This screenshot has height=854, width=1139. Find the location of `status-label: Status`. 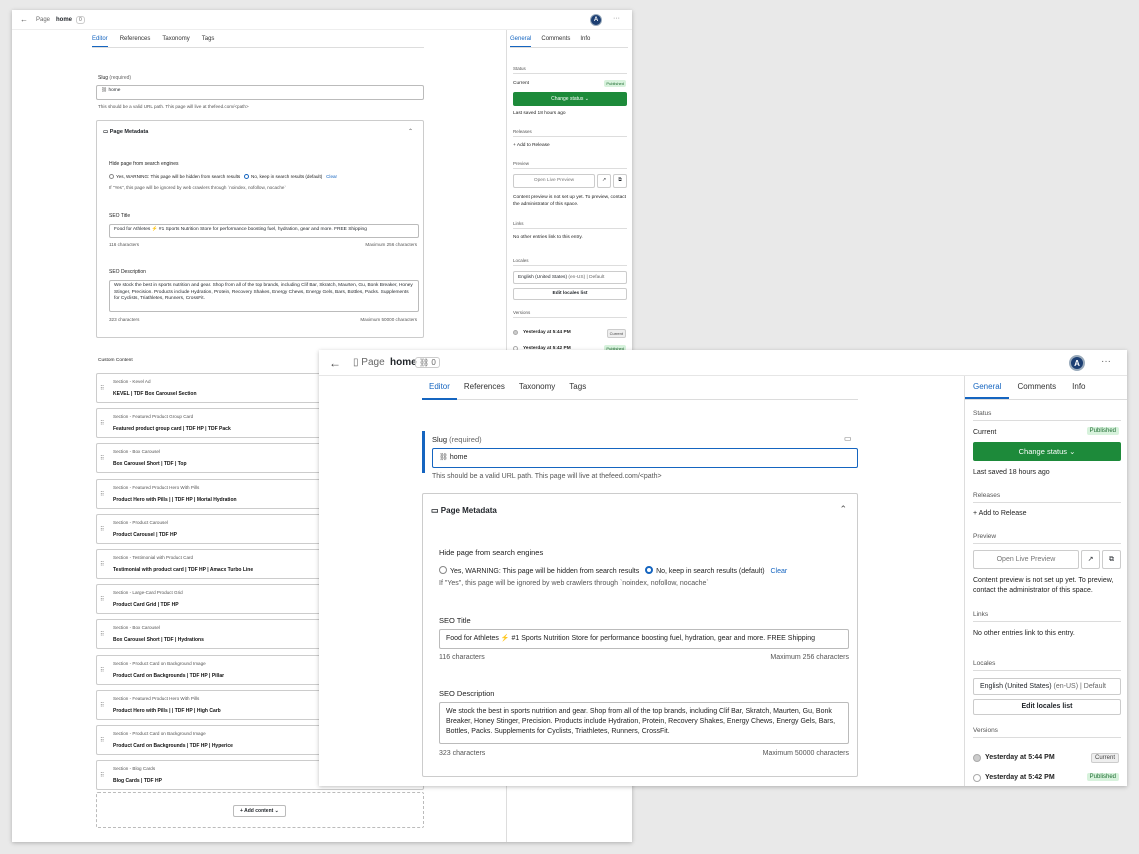

status-label: Status is located at coordinates (570, 70).